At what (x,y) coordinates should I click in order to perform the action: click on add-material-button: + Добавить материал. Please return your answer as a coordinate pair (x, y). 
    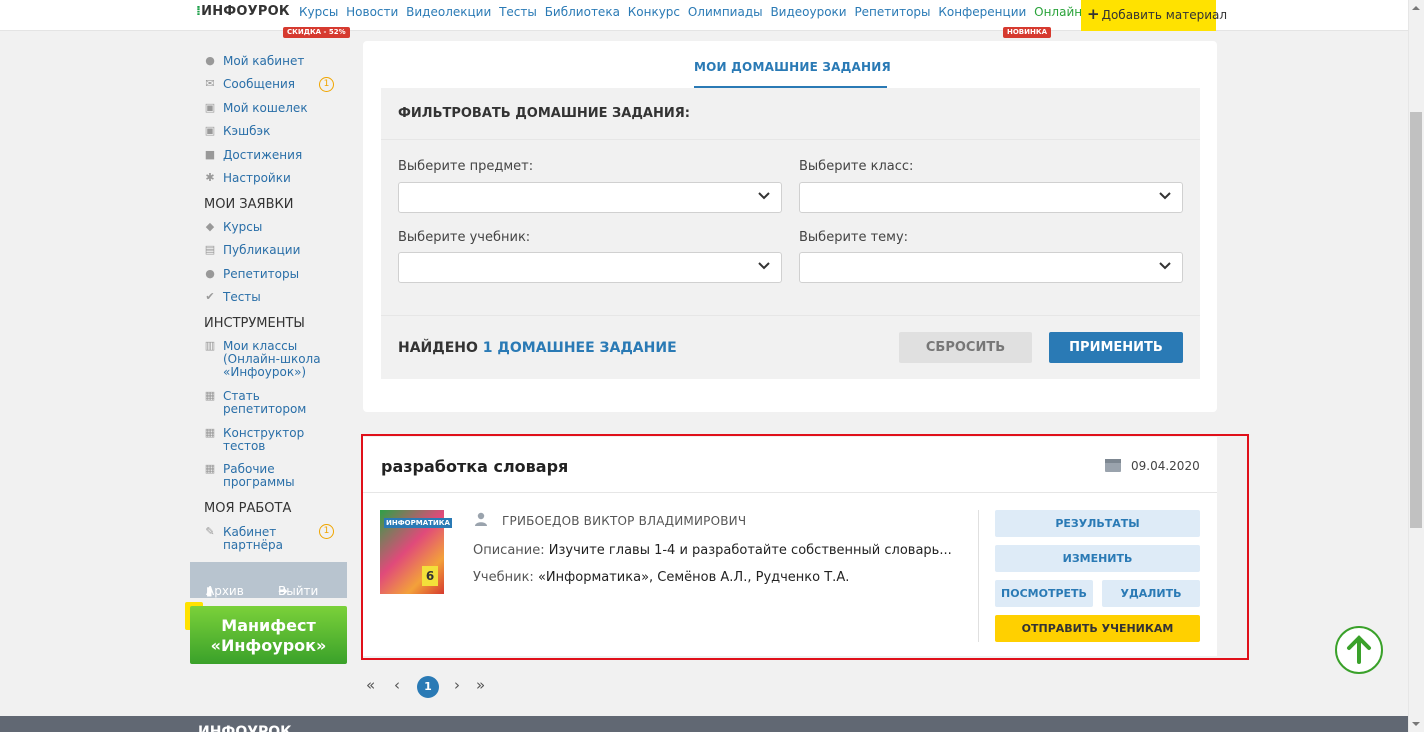
    Looking at the image, I should click on (1154, 15).